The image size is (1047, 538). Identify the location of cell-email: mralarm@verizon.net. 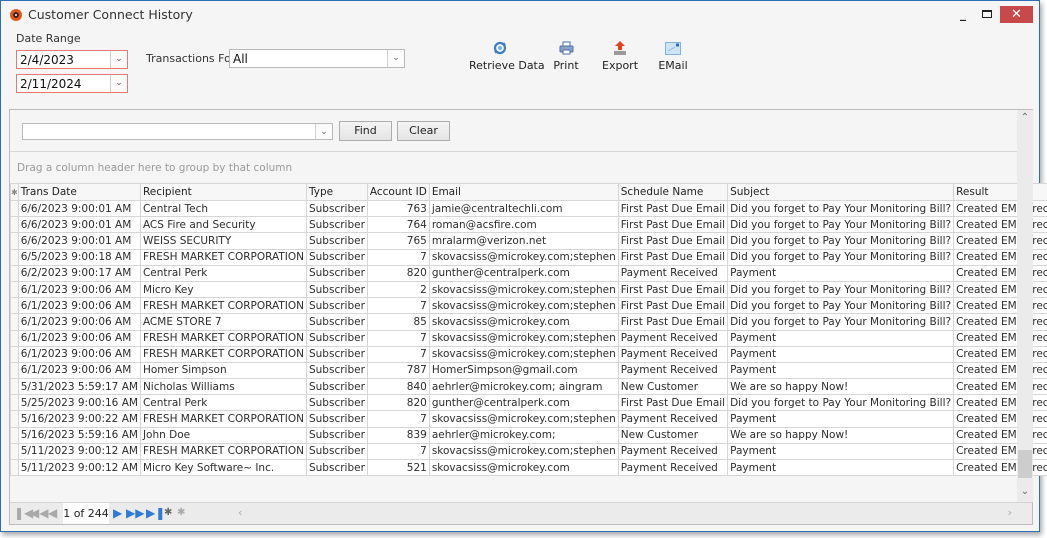
(523, 241).